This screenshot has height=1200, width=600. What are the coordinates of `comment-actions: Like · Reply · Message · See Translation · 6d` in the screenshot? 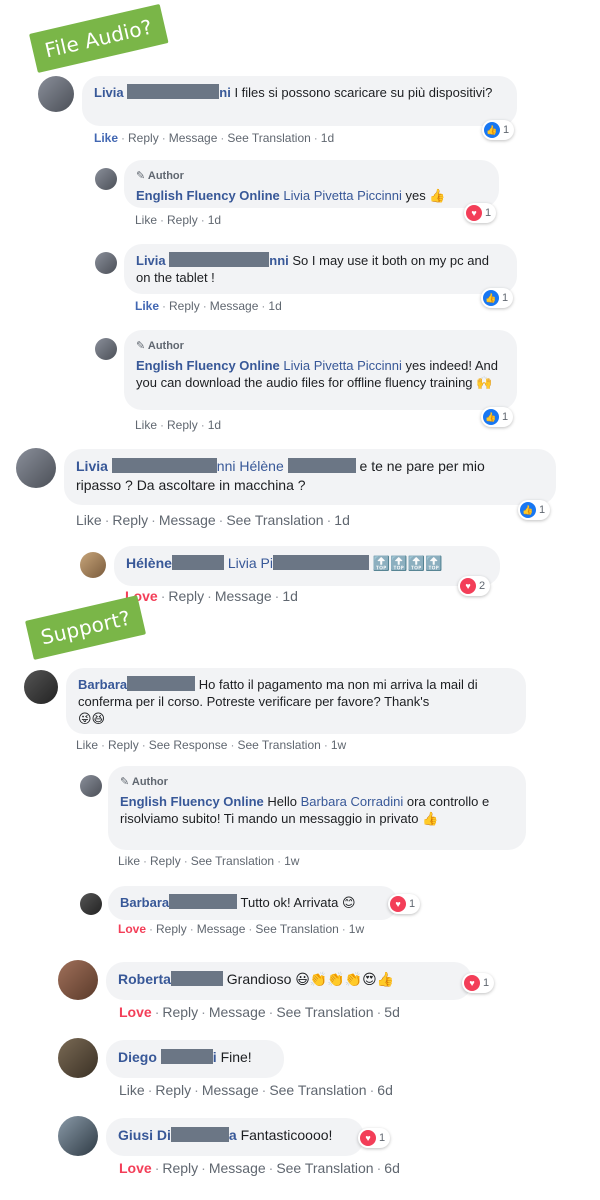 It's located at (256, 1090).